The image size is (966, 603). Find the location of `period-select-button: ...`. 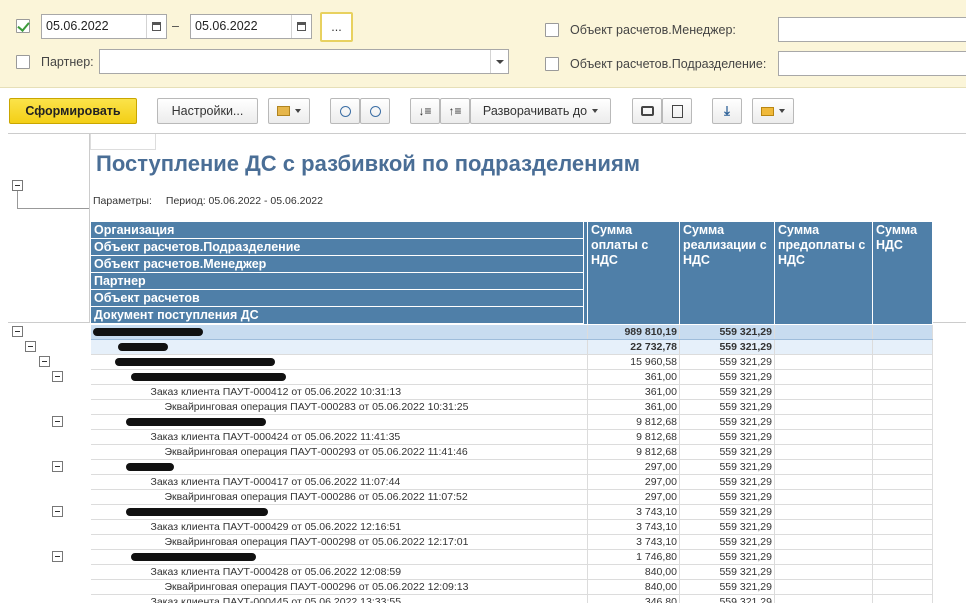

period-select-button: ... is located at coordinates (336, 27).